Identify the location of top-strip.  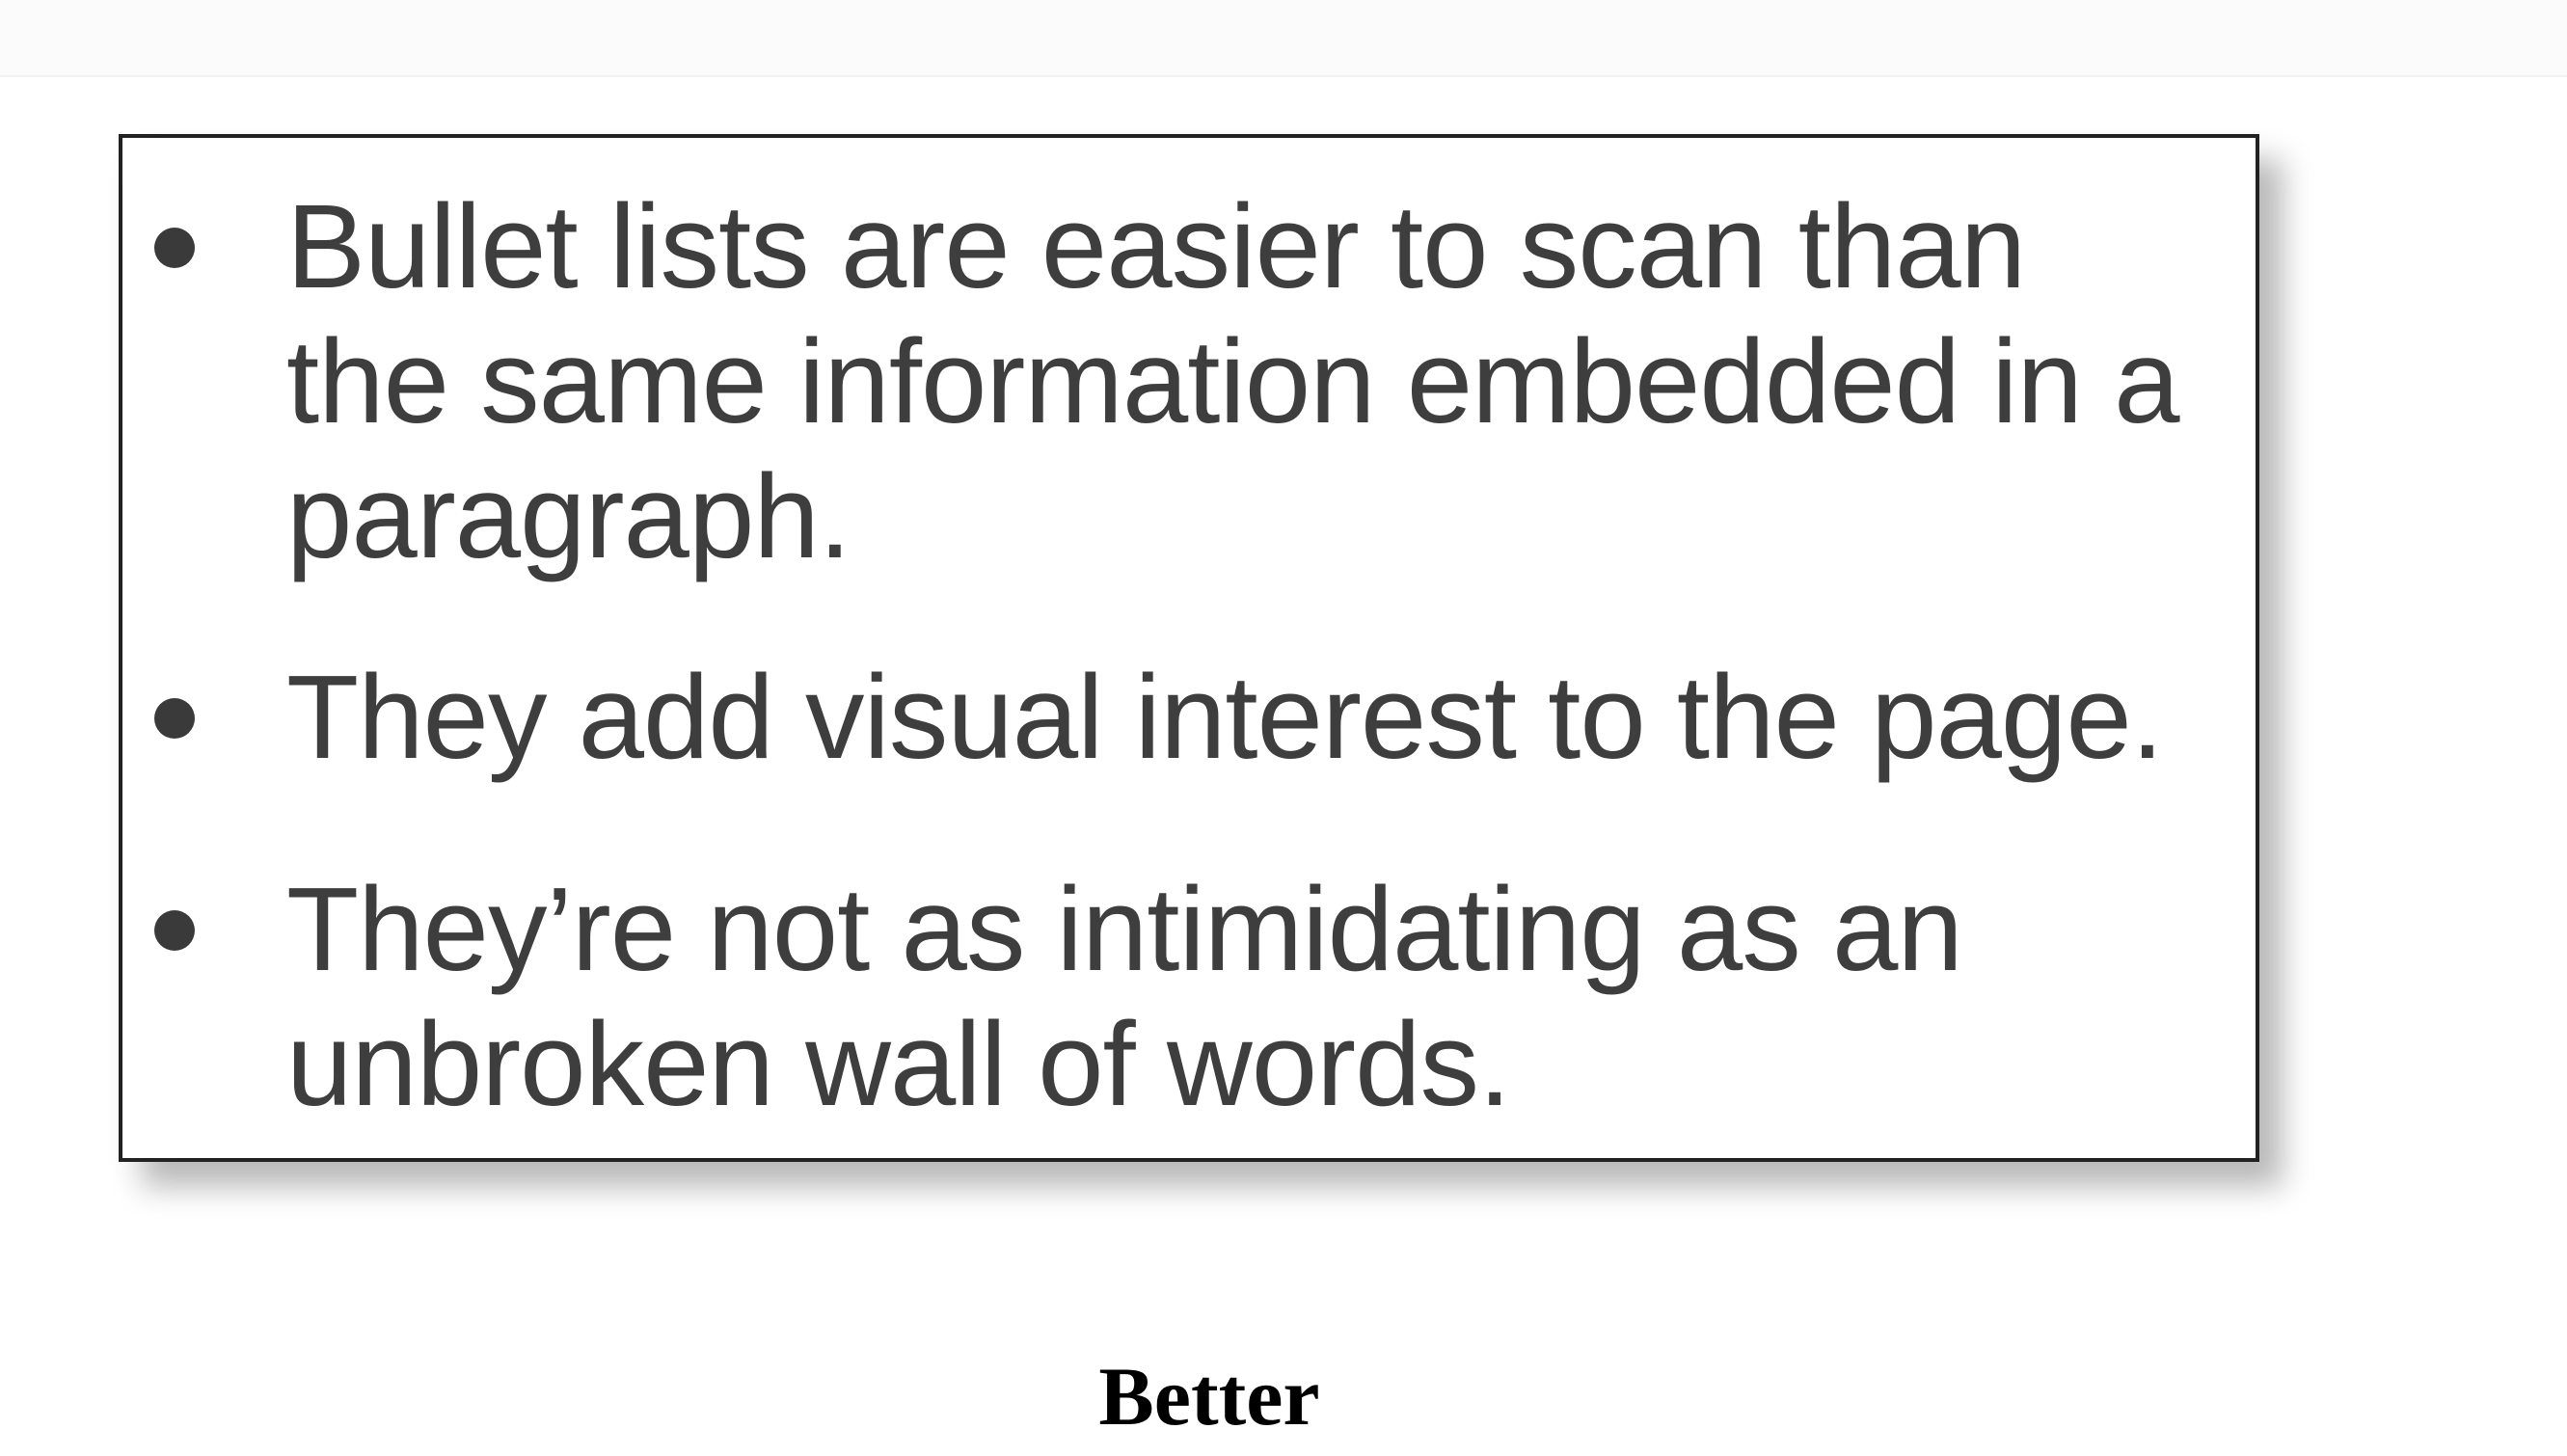
(1283, 38).